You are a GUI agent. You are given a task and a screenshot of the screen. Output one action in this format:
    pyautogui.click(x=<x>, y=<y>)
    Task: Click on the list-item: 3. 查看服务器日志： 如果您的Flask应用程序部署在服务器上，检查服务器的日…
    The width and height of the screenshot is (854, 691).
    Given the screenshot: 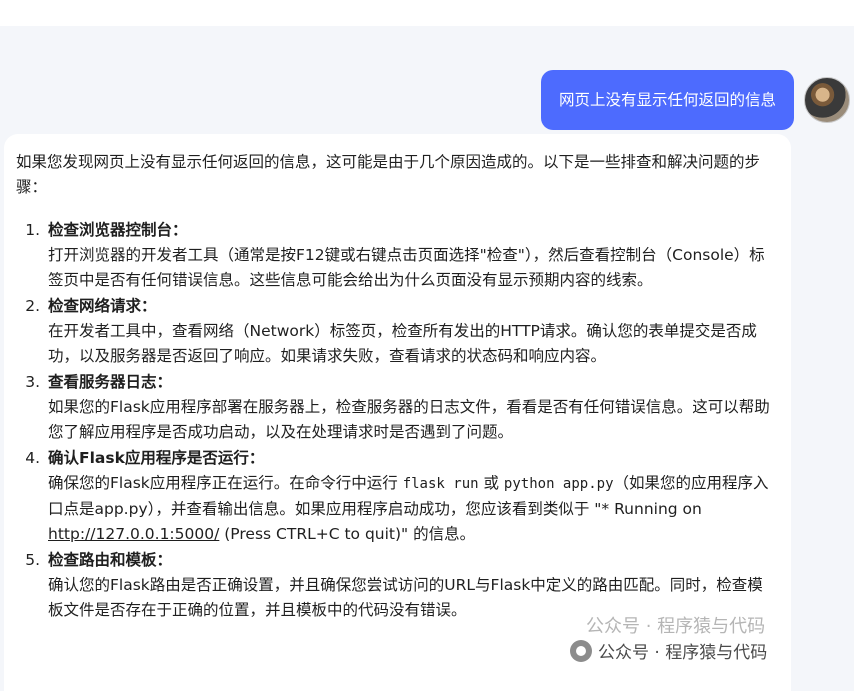 What is the action you would take?
    pyautogui.click(x=396, y=407)
    